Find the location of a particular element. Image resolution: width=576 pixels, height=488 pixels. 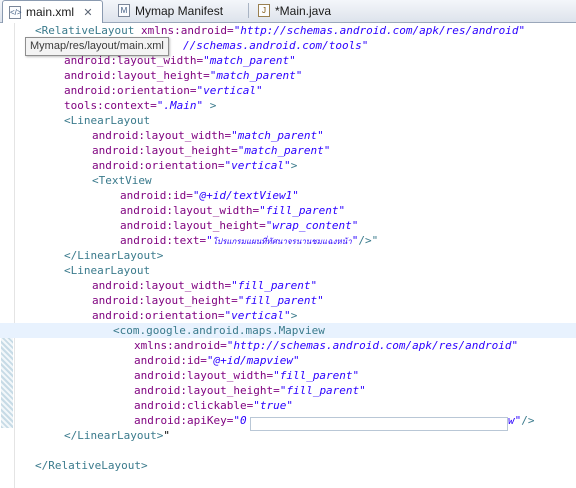

tab-main-xml: </> main.xml ✕ is located at coordinates (52, 11).